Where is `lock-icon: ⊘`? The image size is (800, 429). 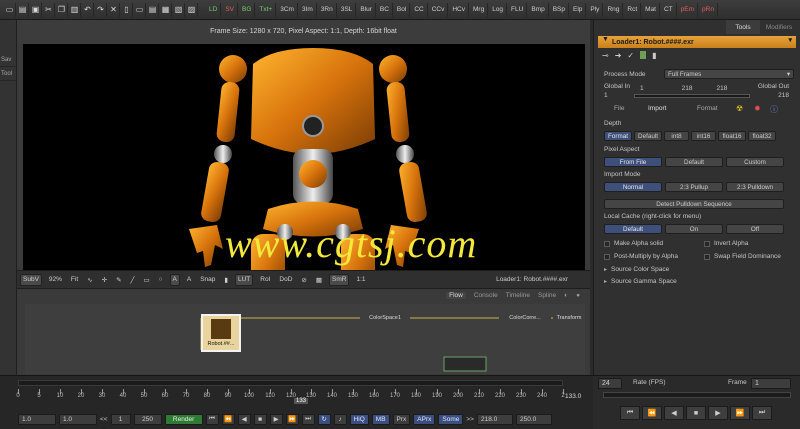 lock-icon: ⊘ is located at coordinates (303, 280).